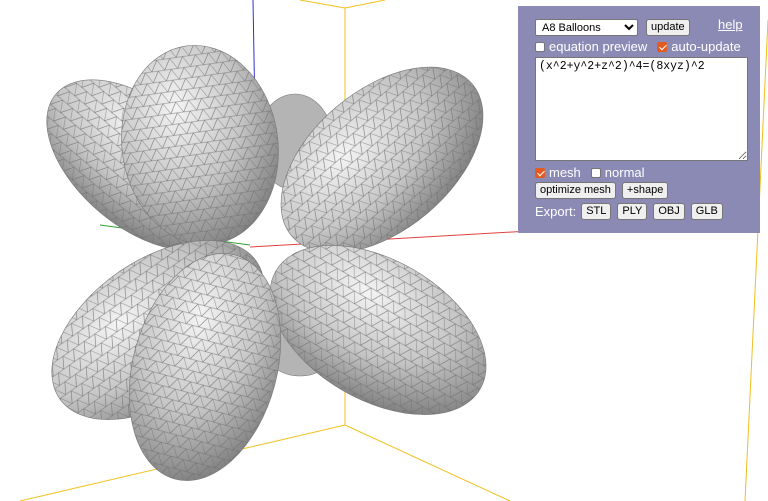 The height and width of the screenshot is (501, 768). What do you see at coordinates (632, 211) in the screenshot?
I see `export-ply-button: PLY` at bounding box center [632, 211].